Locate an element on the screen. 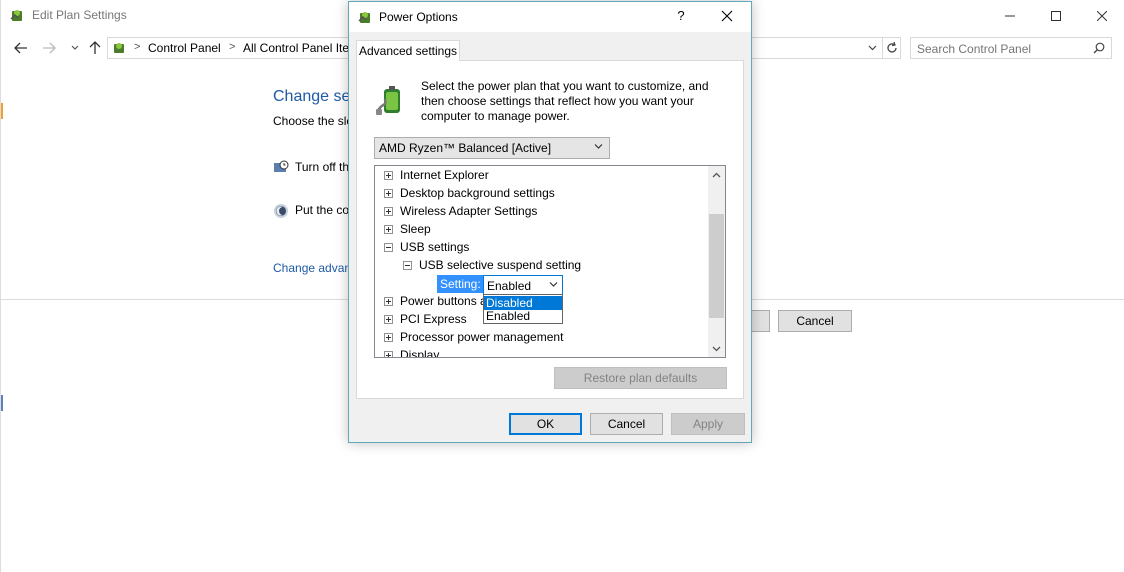  power-plan-dropdown: AMD Ryzen™ Balanced [Active] is located at coordinates (492, 148).